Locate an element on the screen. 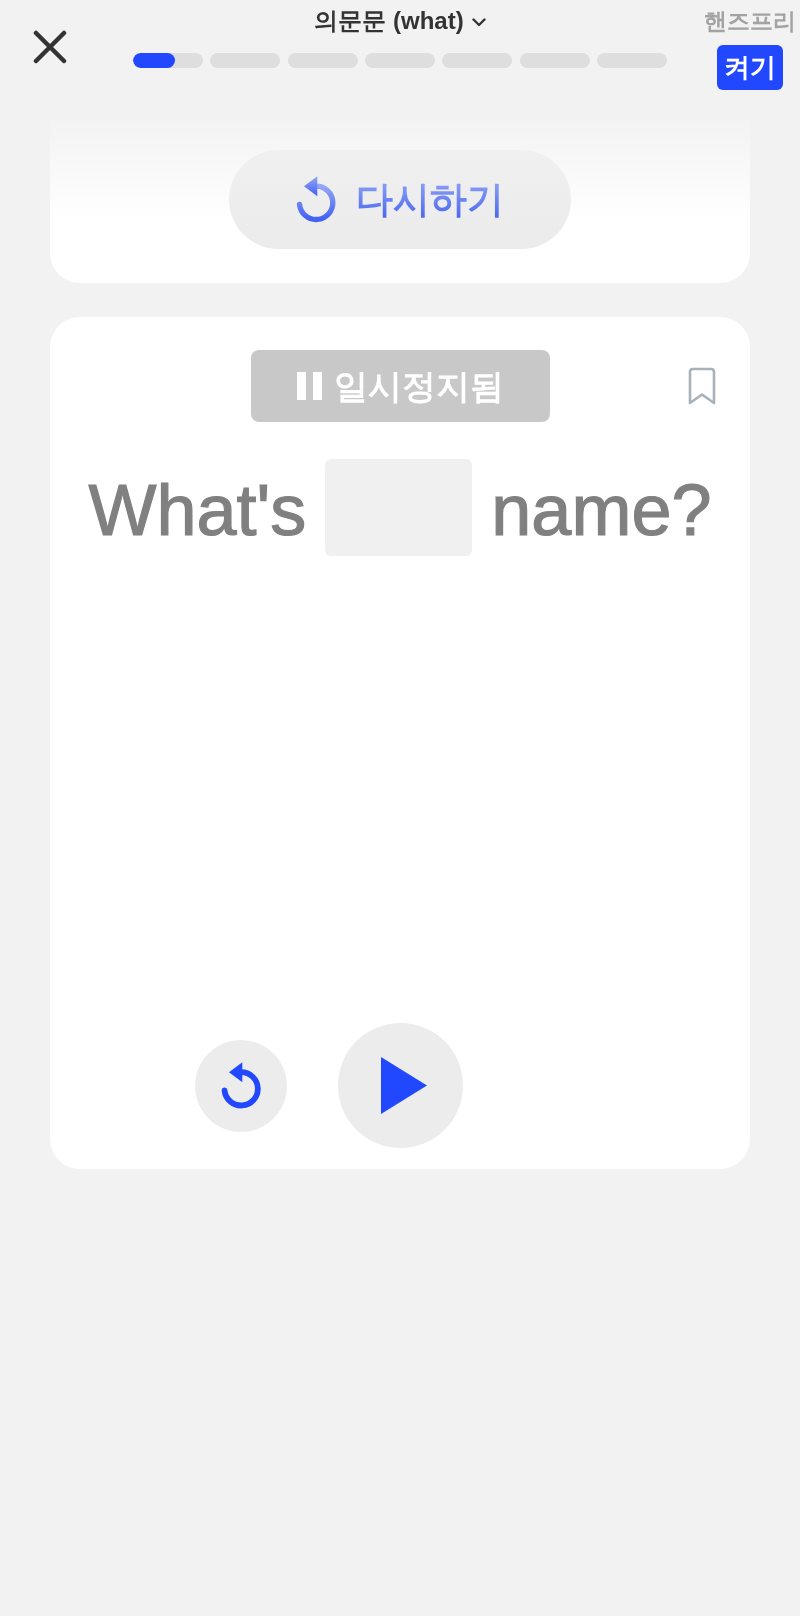 The height and width of the screenshot is (1616, 800). handsfree-on-button: 켜기 is located at coordinates (750, 67).